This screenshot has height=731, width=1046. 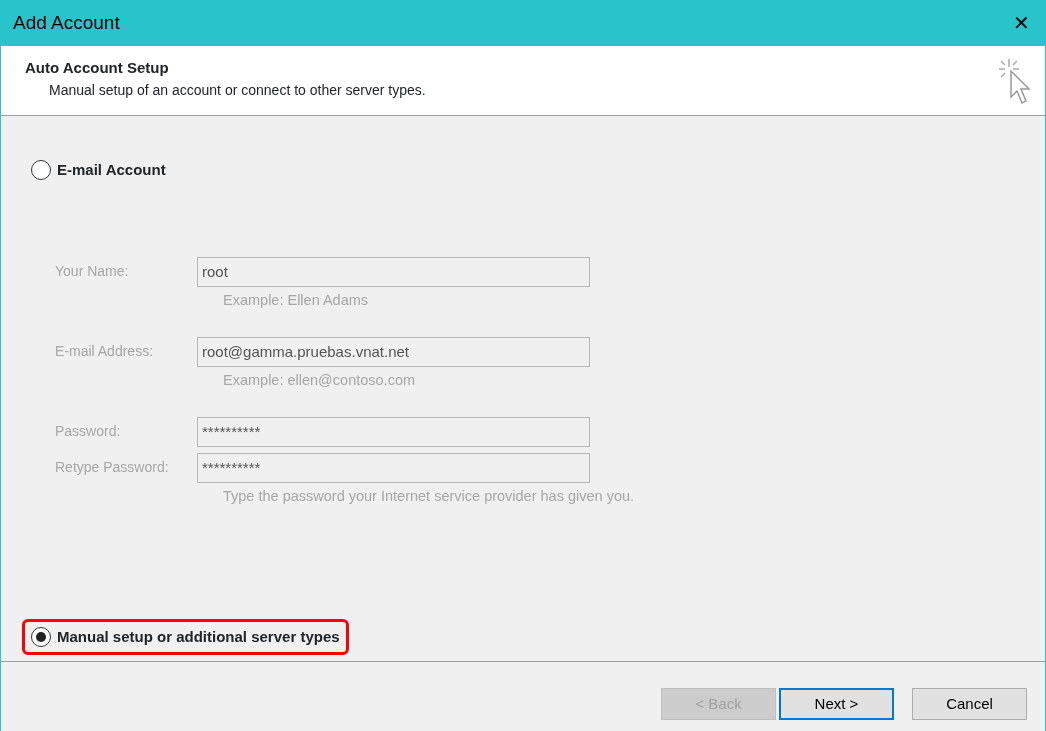 What do you see at coordinates (105, 351) in the screenshot?
I see `field-label: E-mail Address:` at bounding box center [105, 351].